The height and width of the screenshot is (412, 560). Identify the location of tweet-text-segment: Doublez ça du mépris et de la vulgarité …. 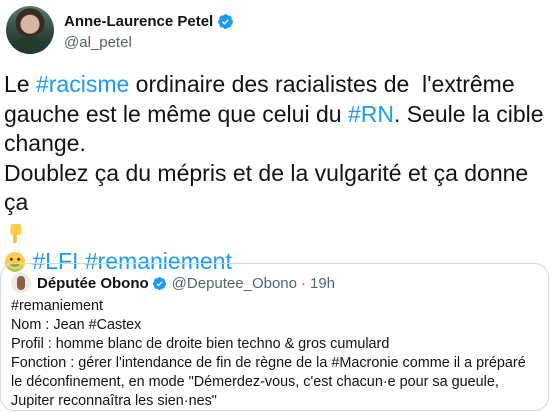
(269, 187).